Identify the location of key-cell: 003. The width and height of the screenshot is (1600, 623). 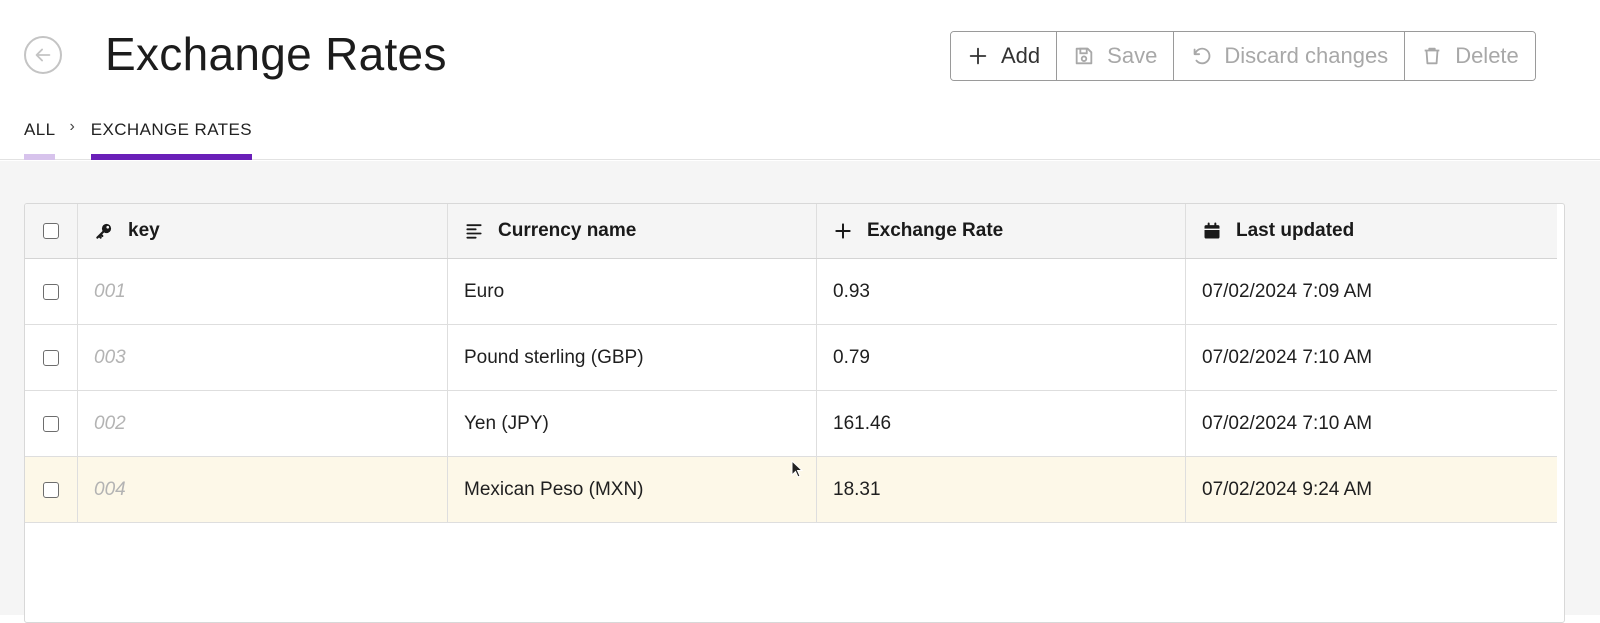
(263, 357).